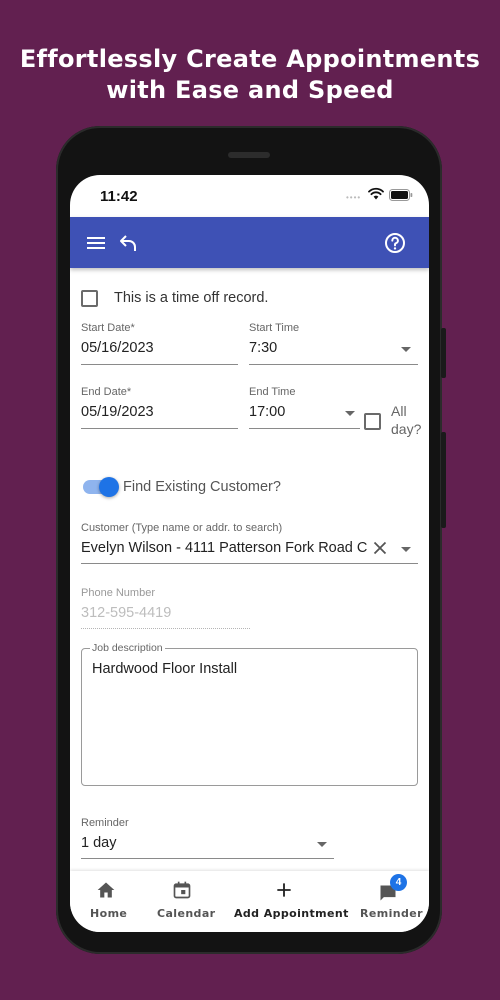 The width and height of the screenshot is (500, 1000). I want to click on start-time-dropdown-icon, so click(406, 349).